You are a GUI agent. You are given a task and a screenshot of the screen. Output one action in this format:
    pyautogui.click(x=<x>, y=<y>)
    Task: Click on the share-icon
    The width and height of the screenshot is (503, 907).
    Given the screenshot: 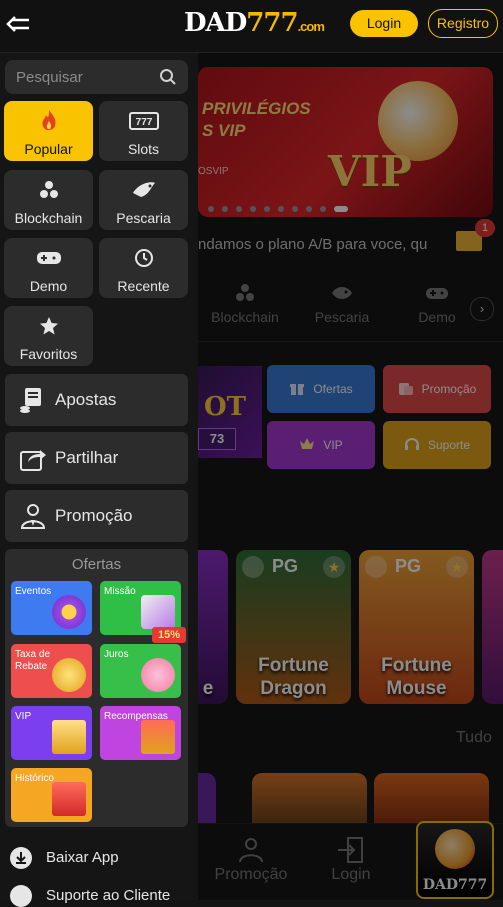 What is the action you would take?
    pyautogui.click(x=33, y=460)
    